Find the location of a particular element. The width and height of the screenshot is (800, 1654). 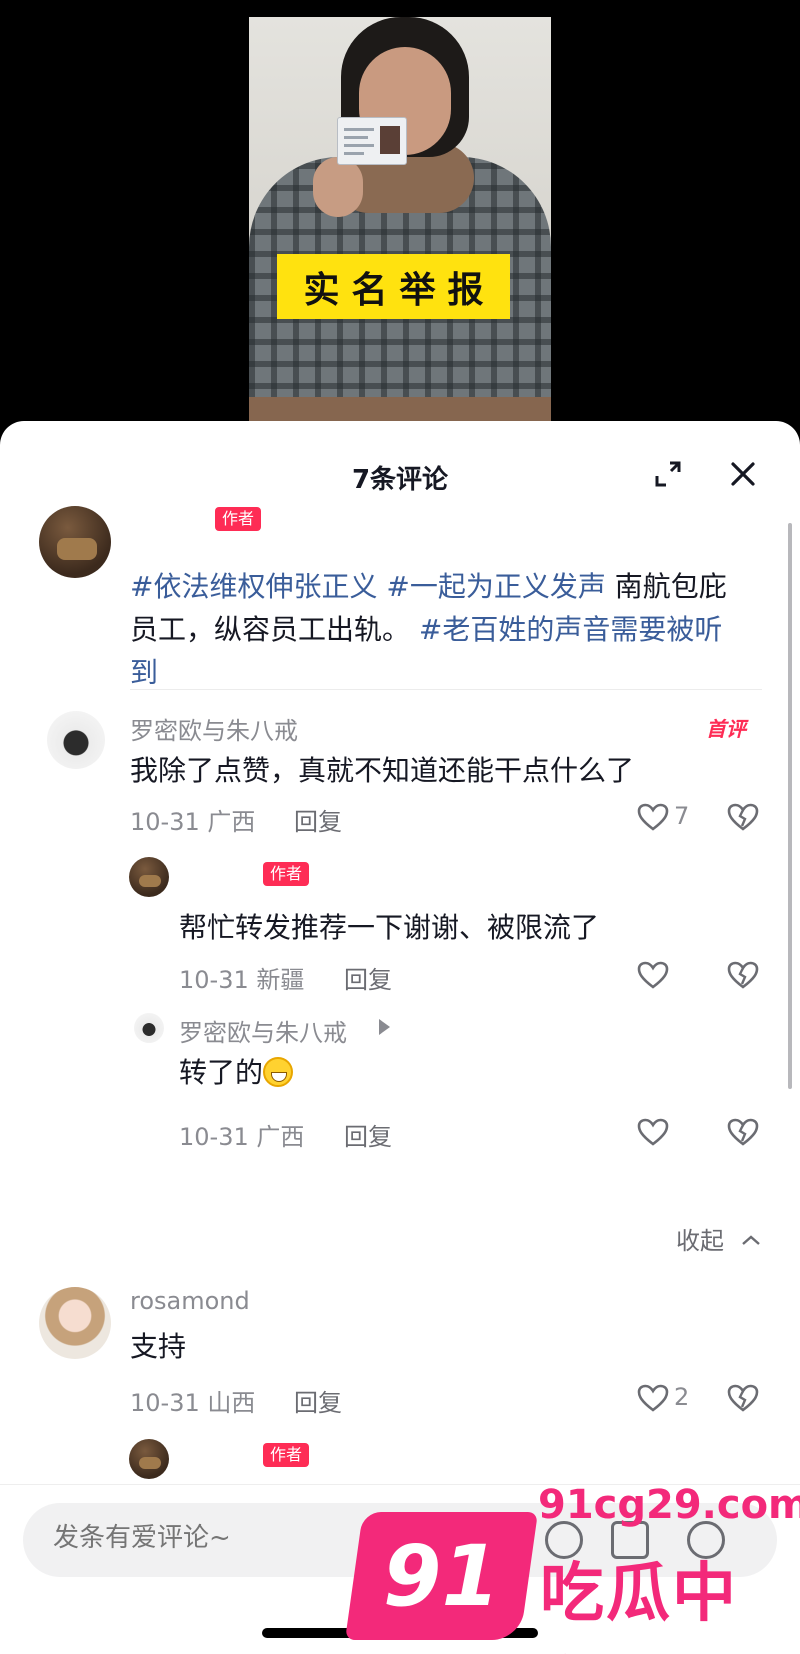

reply-text: 转了的 is located at coordinates (236, 1071).